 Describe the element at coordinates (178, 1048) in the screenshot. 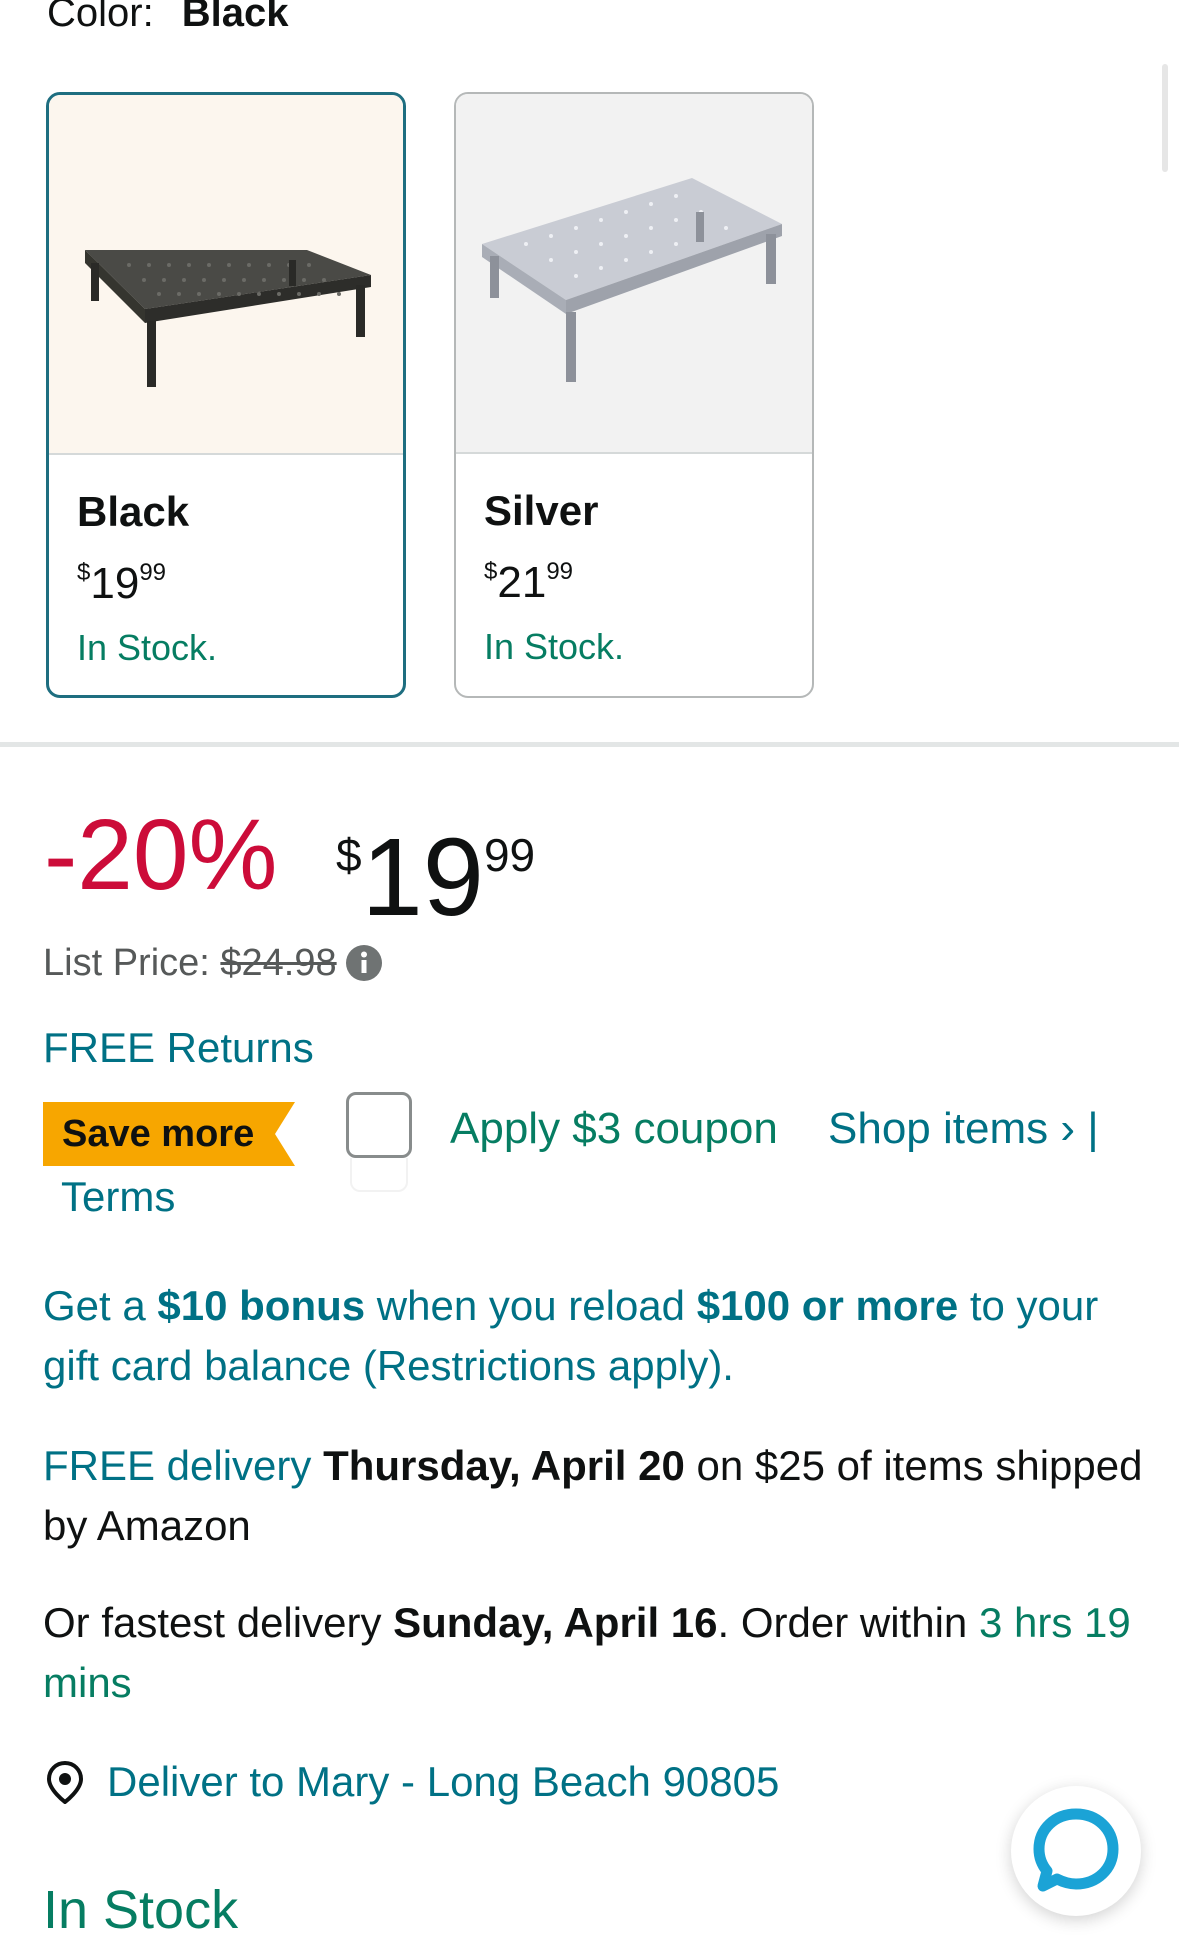

I see `free-returns-link: FREE Returns` at that location.